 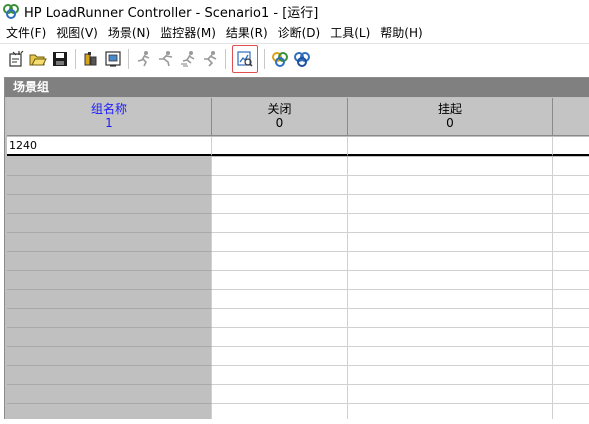 What do you see at coordinates (23, 145) in the screenshot?
I see `group-name-text: 1240` at bounding box center [23, 145].